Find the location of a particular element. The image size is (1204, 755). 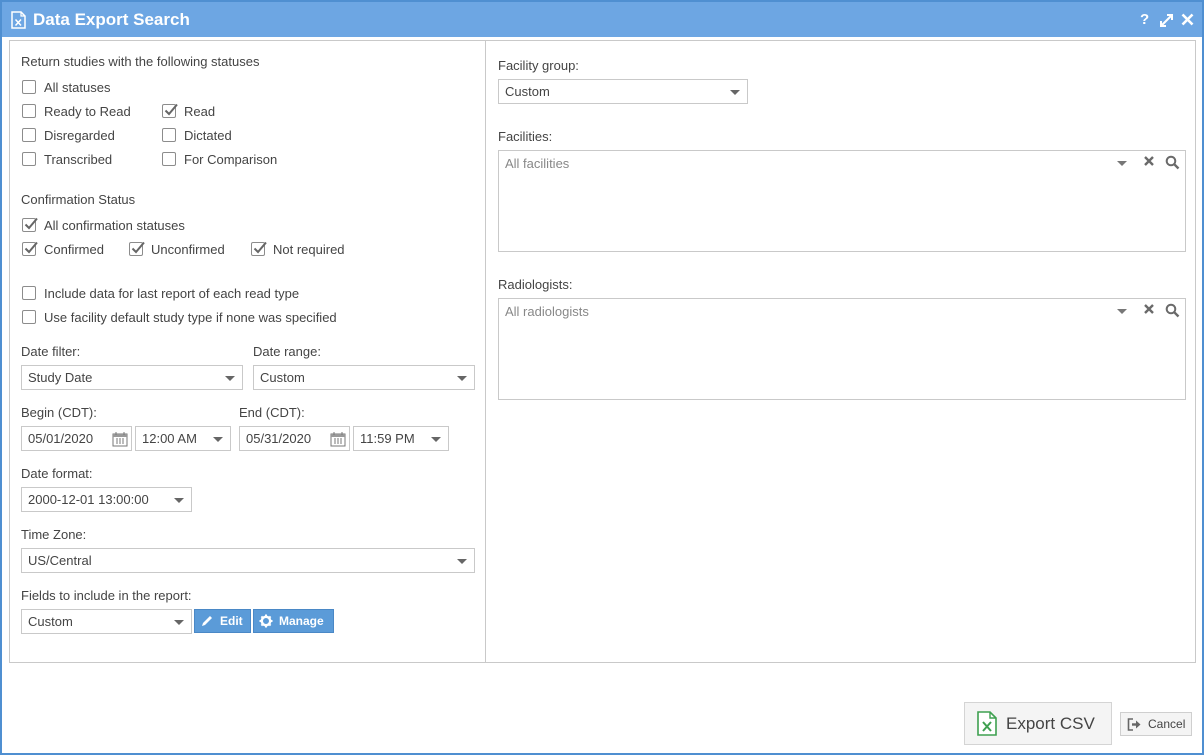

fields-label: Fields to include in the report: is located at coordinates (106, 595).